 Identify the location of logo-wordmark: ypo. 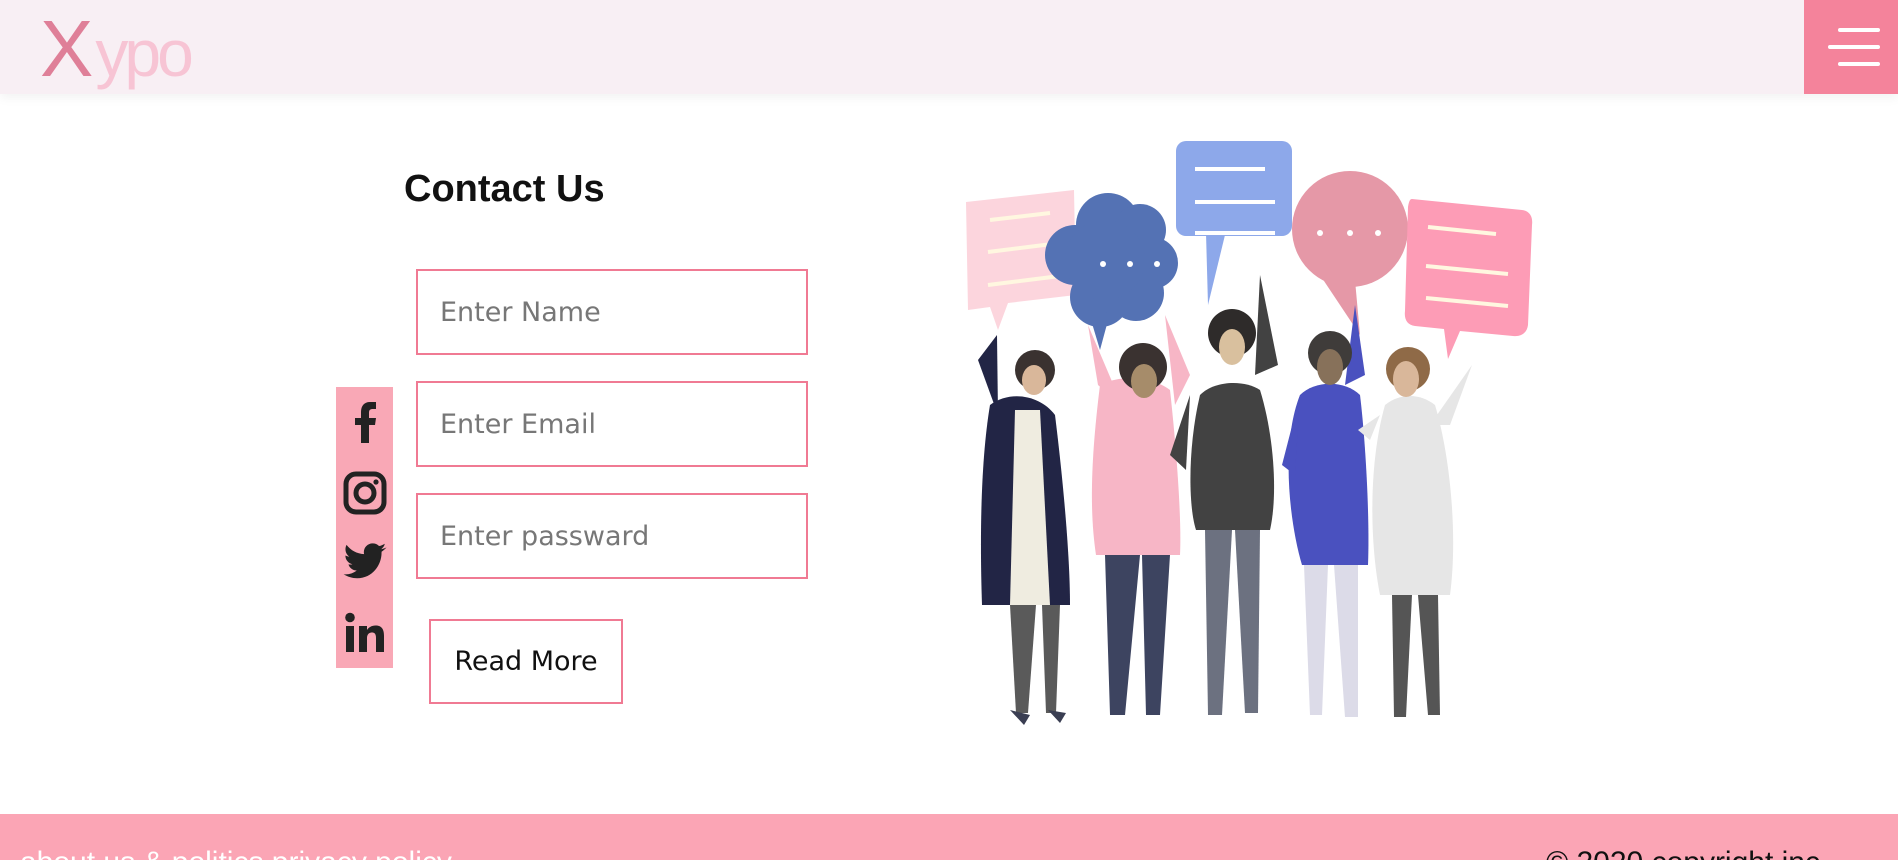
(144, 53).